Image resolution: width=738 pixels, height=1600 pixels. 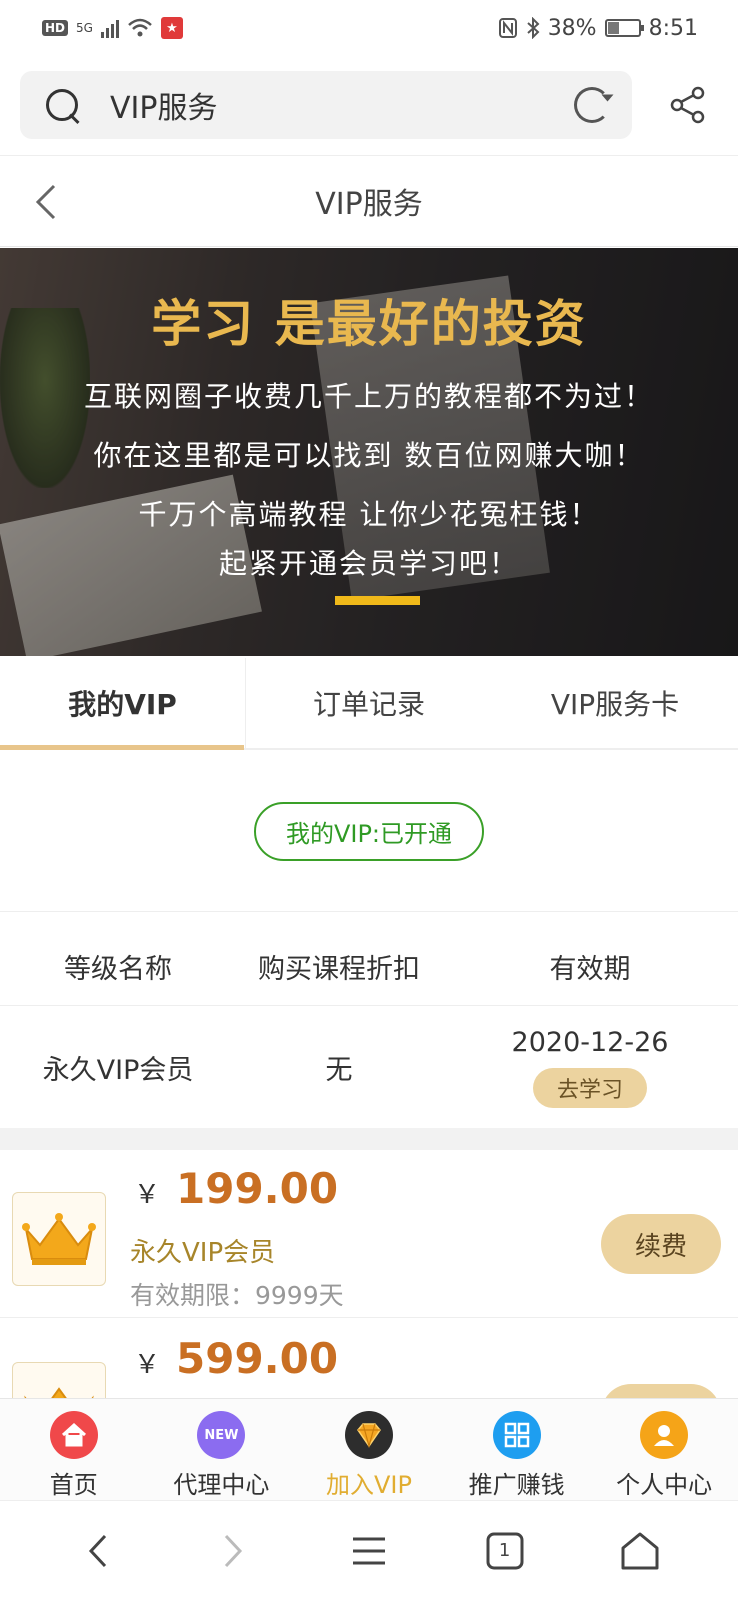 I want to click on back-arrow-icon, so click(x=47, y=202).